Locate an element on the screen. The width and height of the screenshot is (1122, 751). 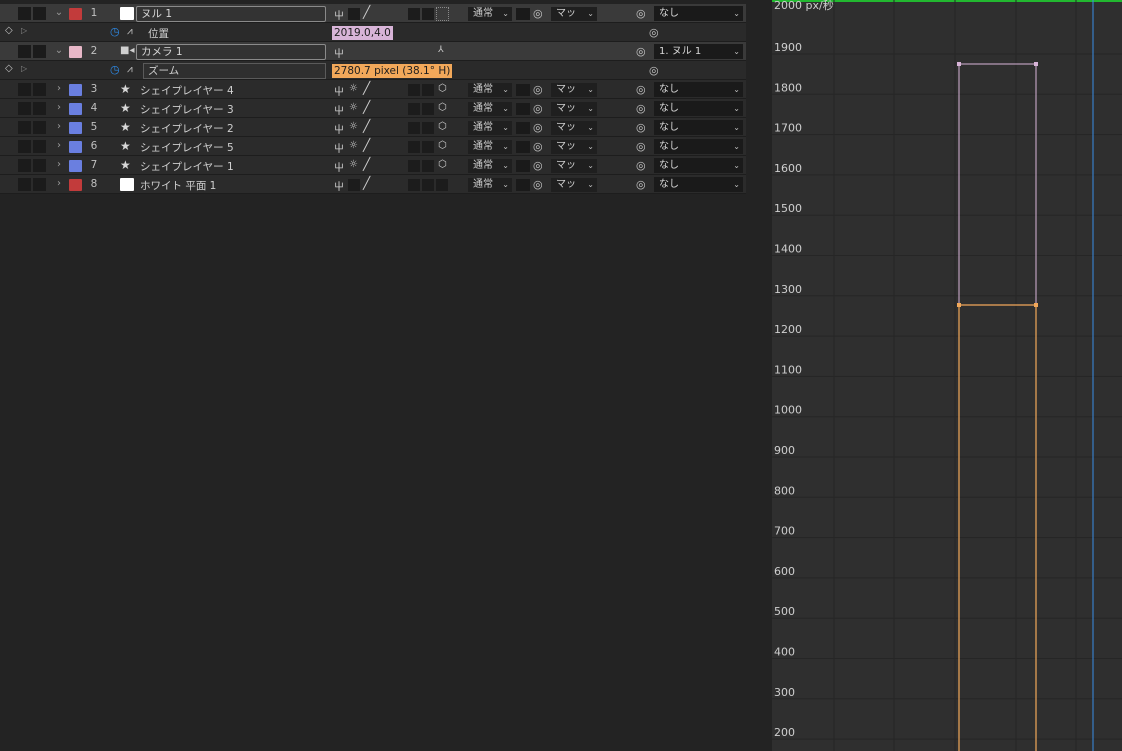
property-name-field: ズーム is located at coordinates (234, 71).